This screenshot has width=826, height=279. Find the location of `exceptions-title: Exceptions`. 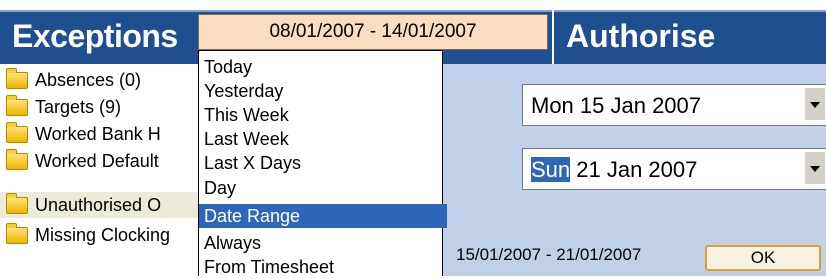

exceptions-title: Exceptions is located at coordinates (95, 36).